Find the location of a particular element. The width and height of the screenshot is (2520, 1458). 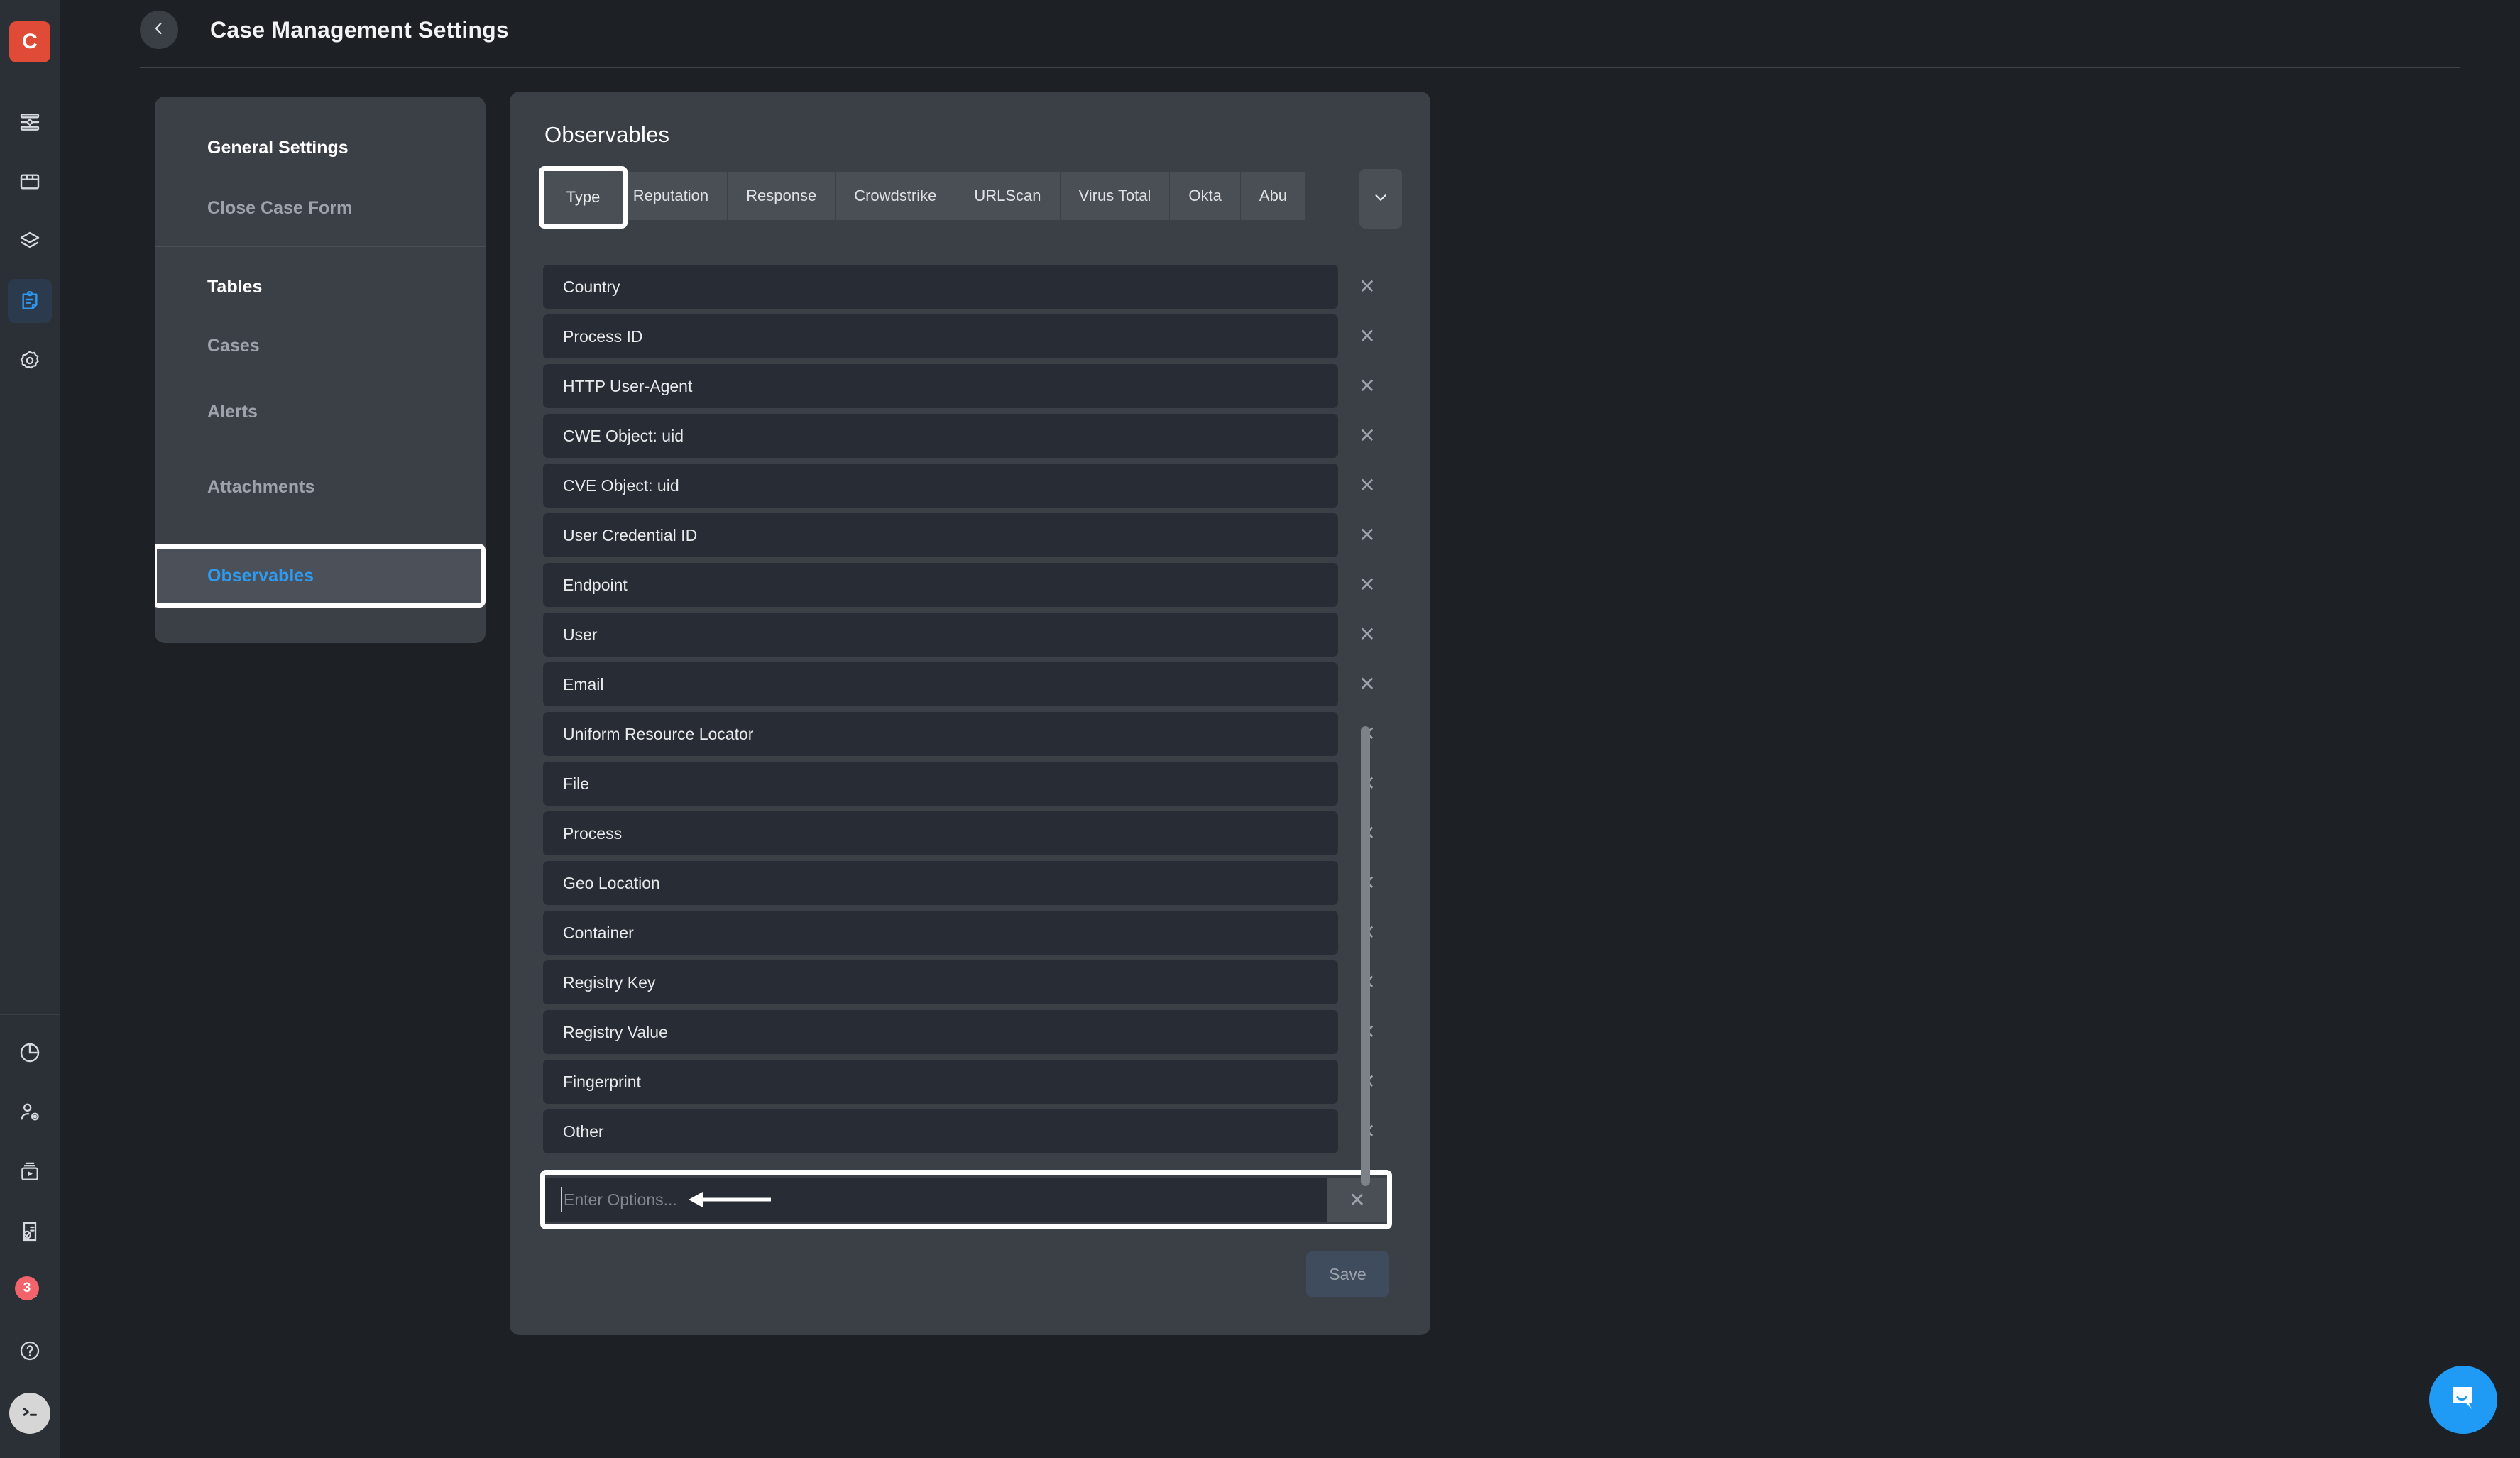

list-item: Geo Location ✕ is located at coordinates (971, 883).